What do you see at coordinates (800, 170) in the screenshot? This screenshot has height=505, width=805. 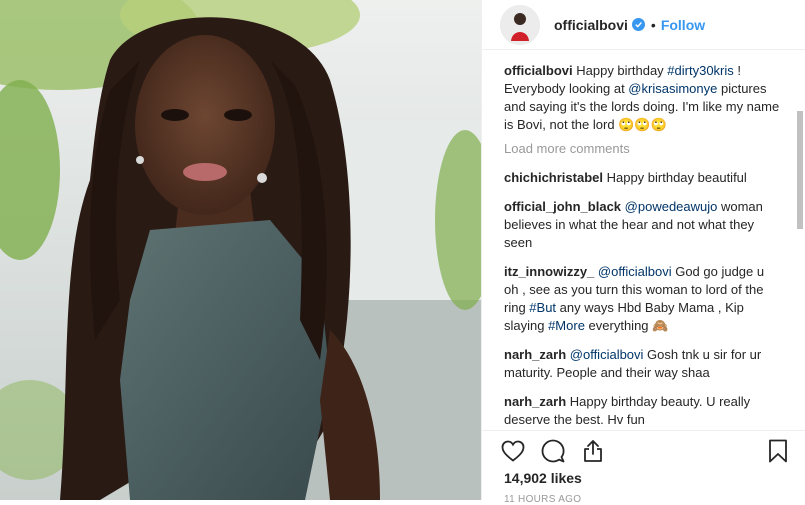 I see `scrollbar-thumb` at bounding box center [800, 170].